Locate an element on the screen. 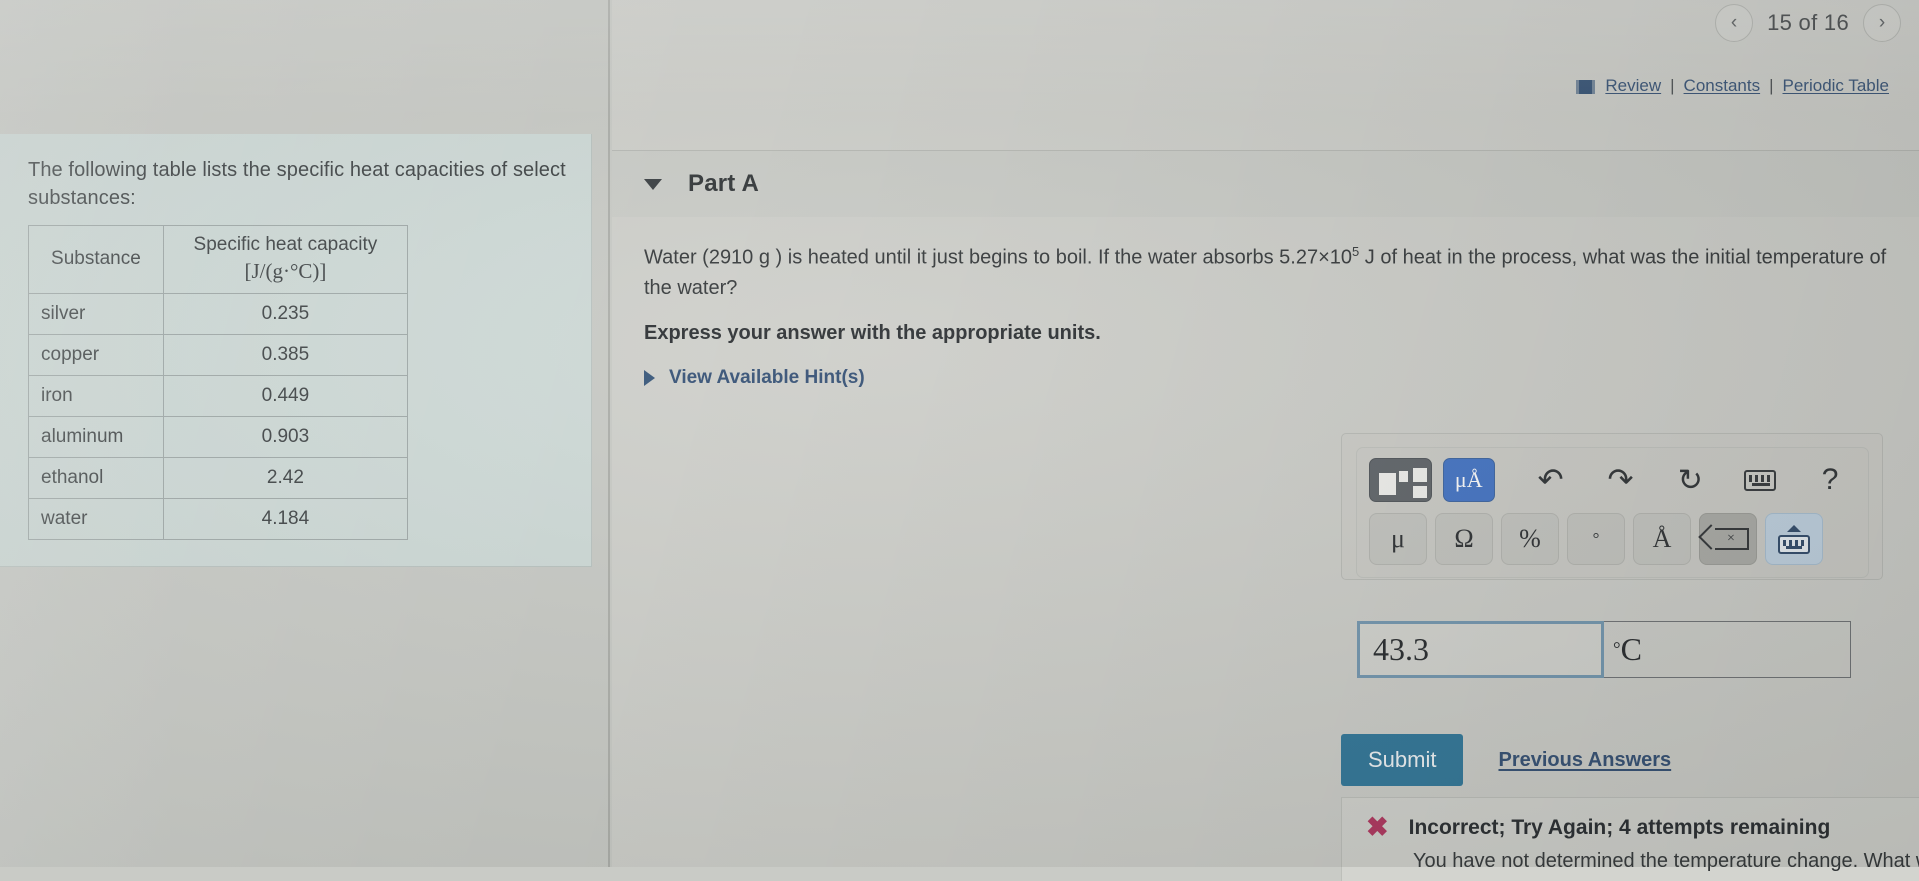 The width and height of the screenshot is (1919, 881). substance-value-cell: 4.184 is located at coordinates (285, 518).